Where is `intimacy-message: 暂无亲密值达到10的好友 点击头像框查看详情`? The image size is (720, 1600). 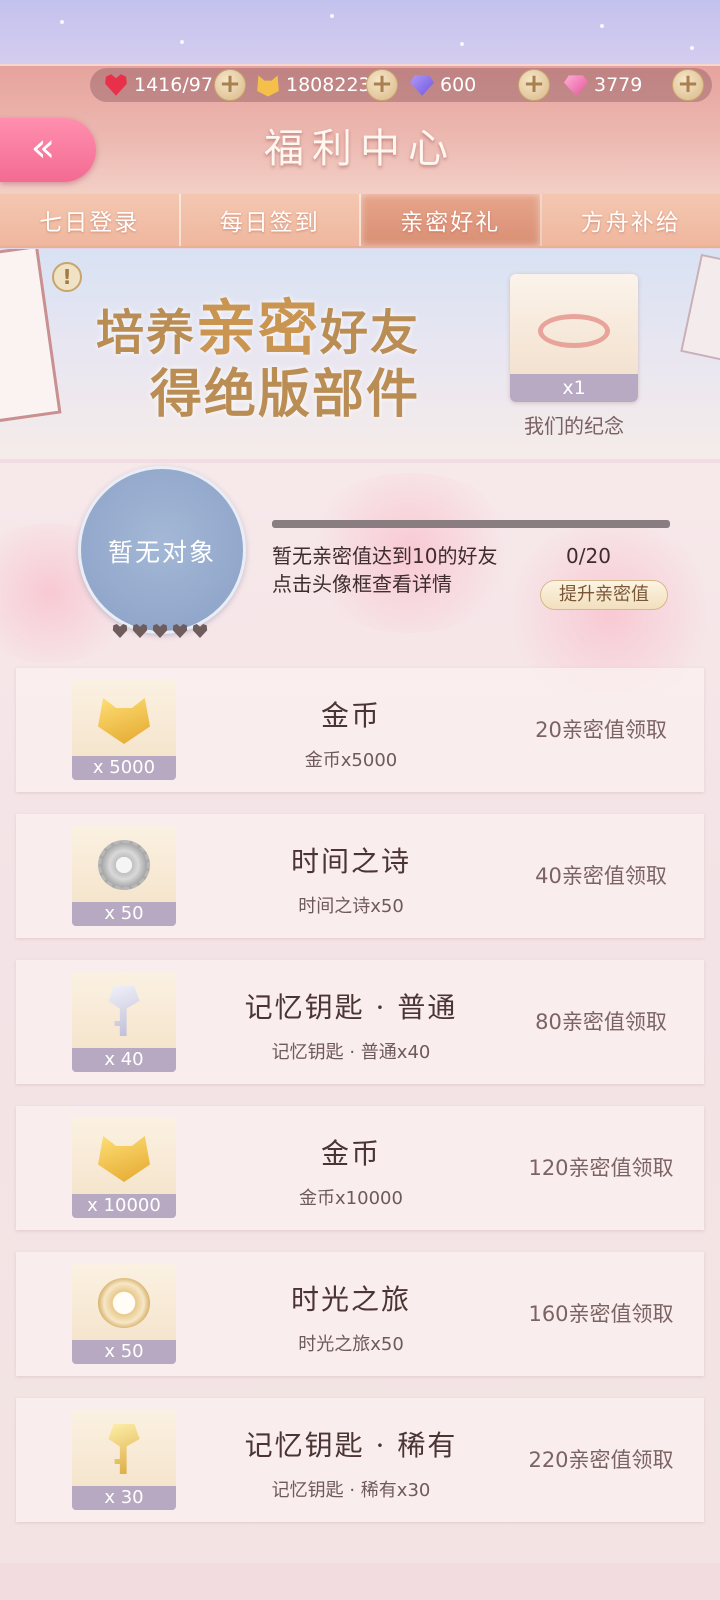
intimacy-message: 暂无亲密值达到10的好友 点击头像框查看详情 is located at coordinates (384, 570).